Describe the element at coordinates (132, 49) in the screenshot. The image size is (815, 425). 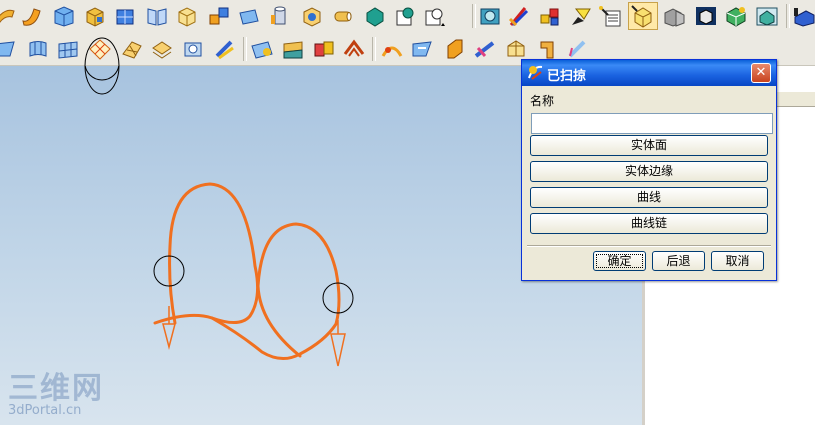
I see `n-sided-icon` at that location.